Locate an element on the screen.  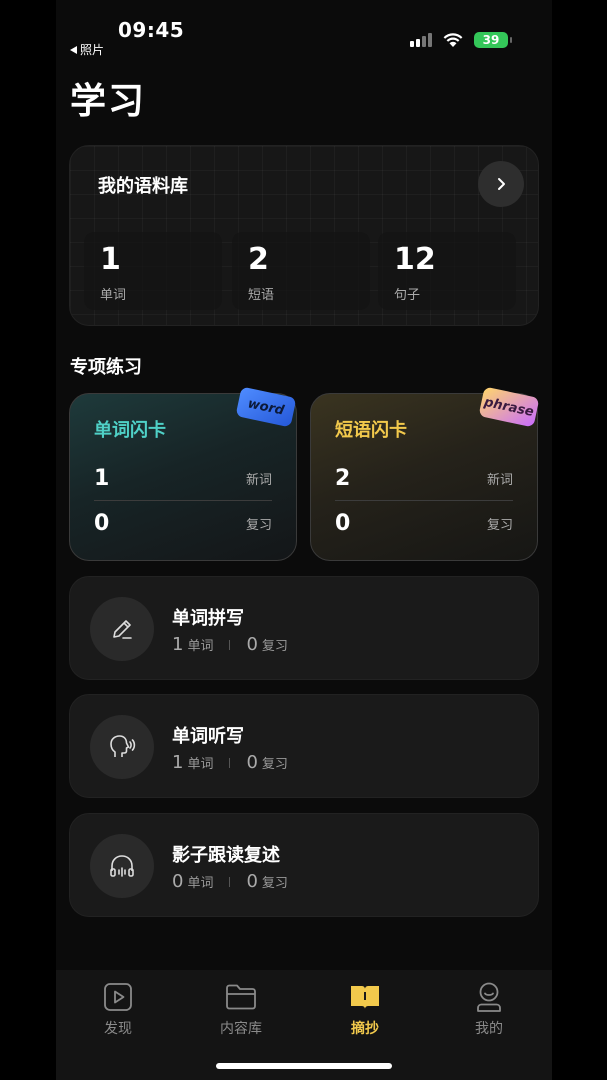
flashcard-new-row: 1 新词 is located at coordinates (183, 478).